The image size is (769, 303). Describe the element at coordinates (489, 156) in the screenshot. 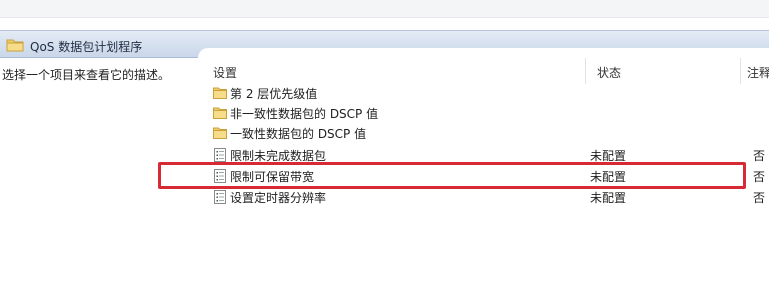

I see `list-item-setting: 限制未完成数据包 未配置 否` at that location.